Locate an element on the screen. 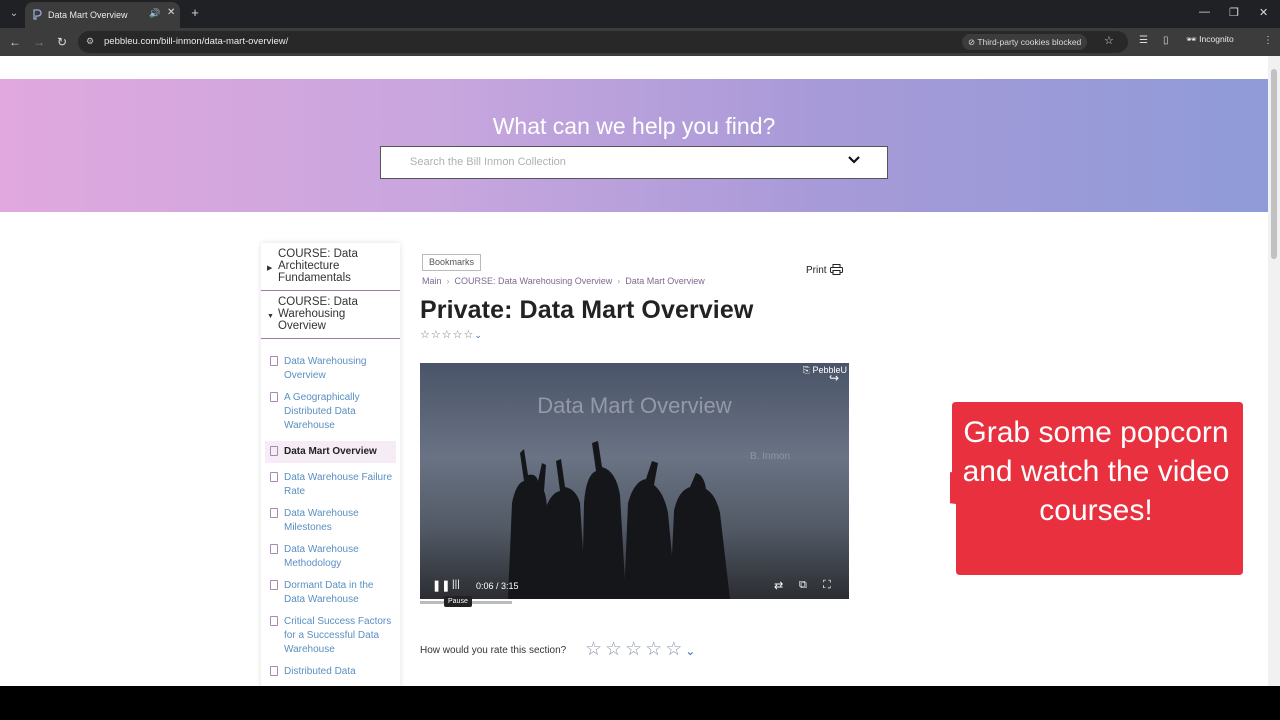  bookmark-star-icon: ☆ is located at coordinates (1109, 40).